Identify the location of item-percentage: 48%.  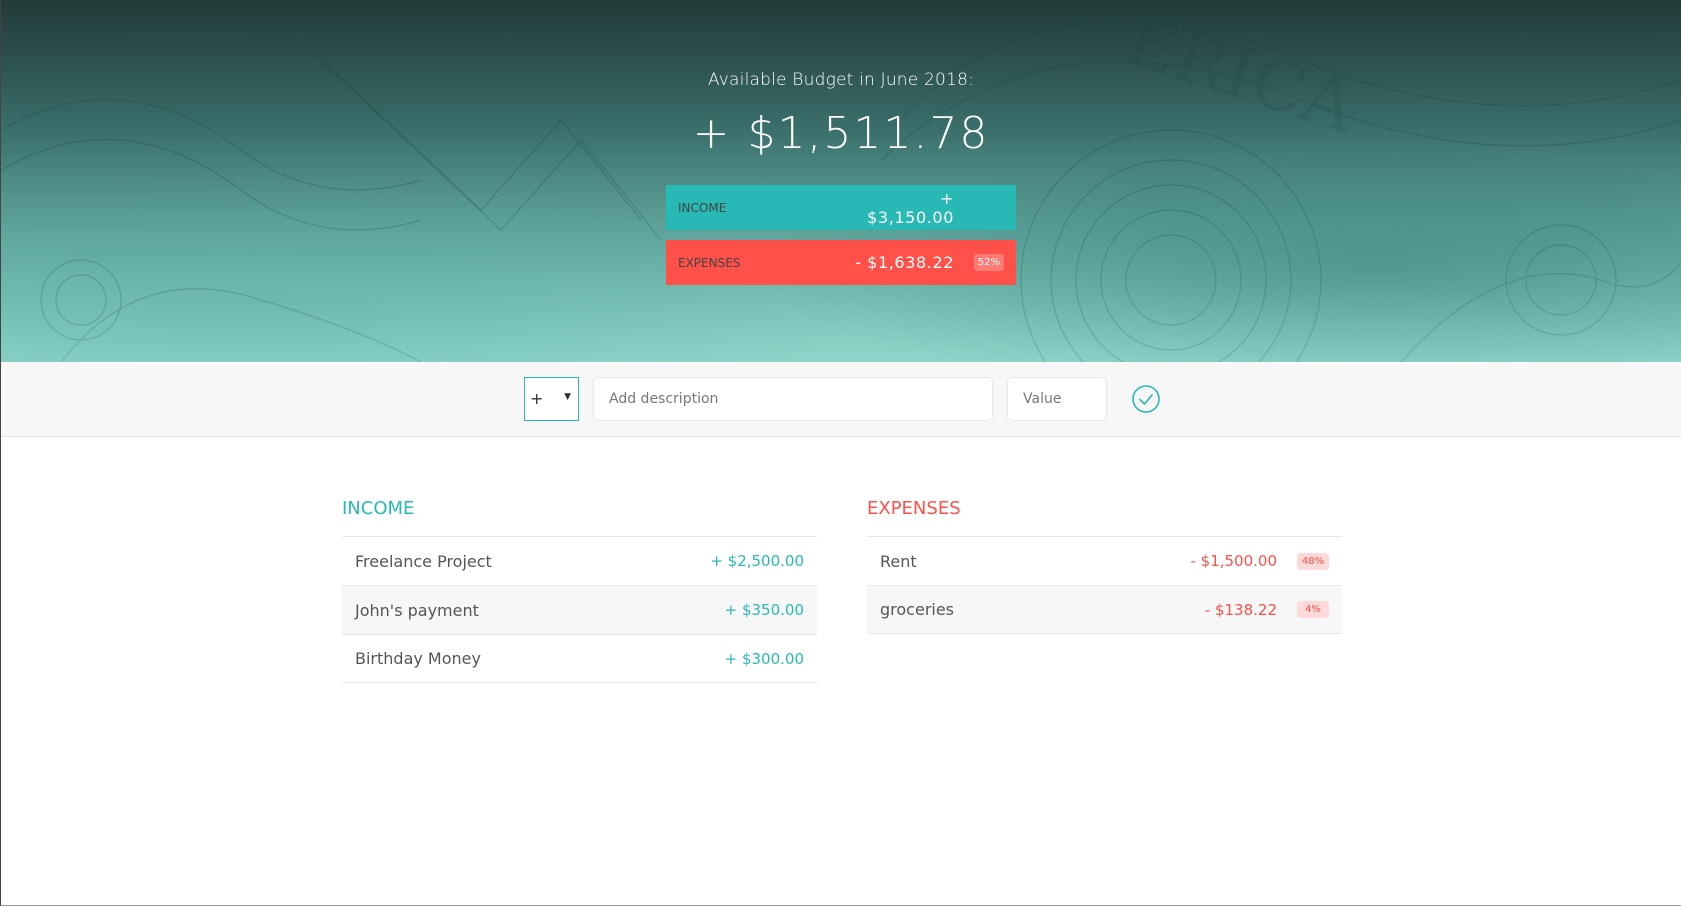
(1313, 561).